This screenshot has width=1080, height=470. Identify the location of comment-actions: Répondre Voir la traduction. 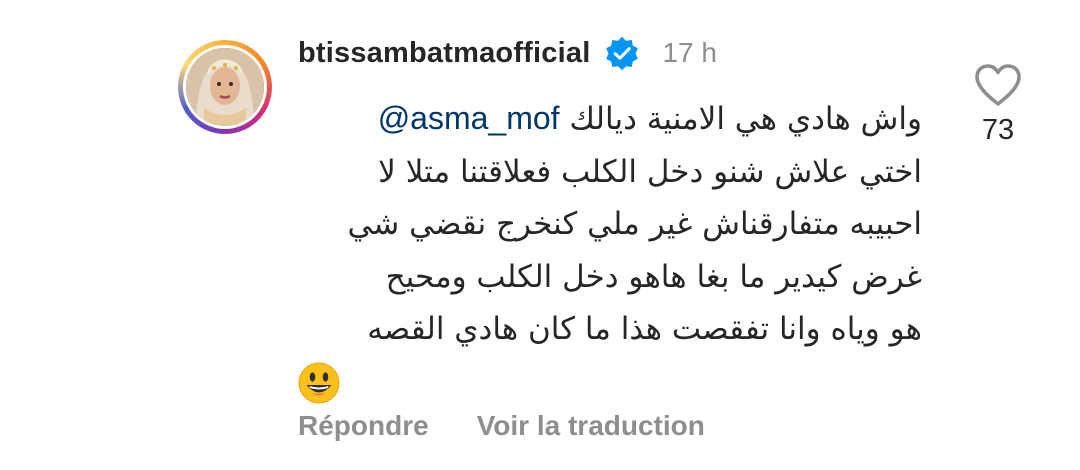
(501, 426).